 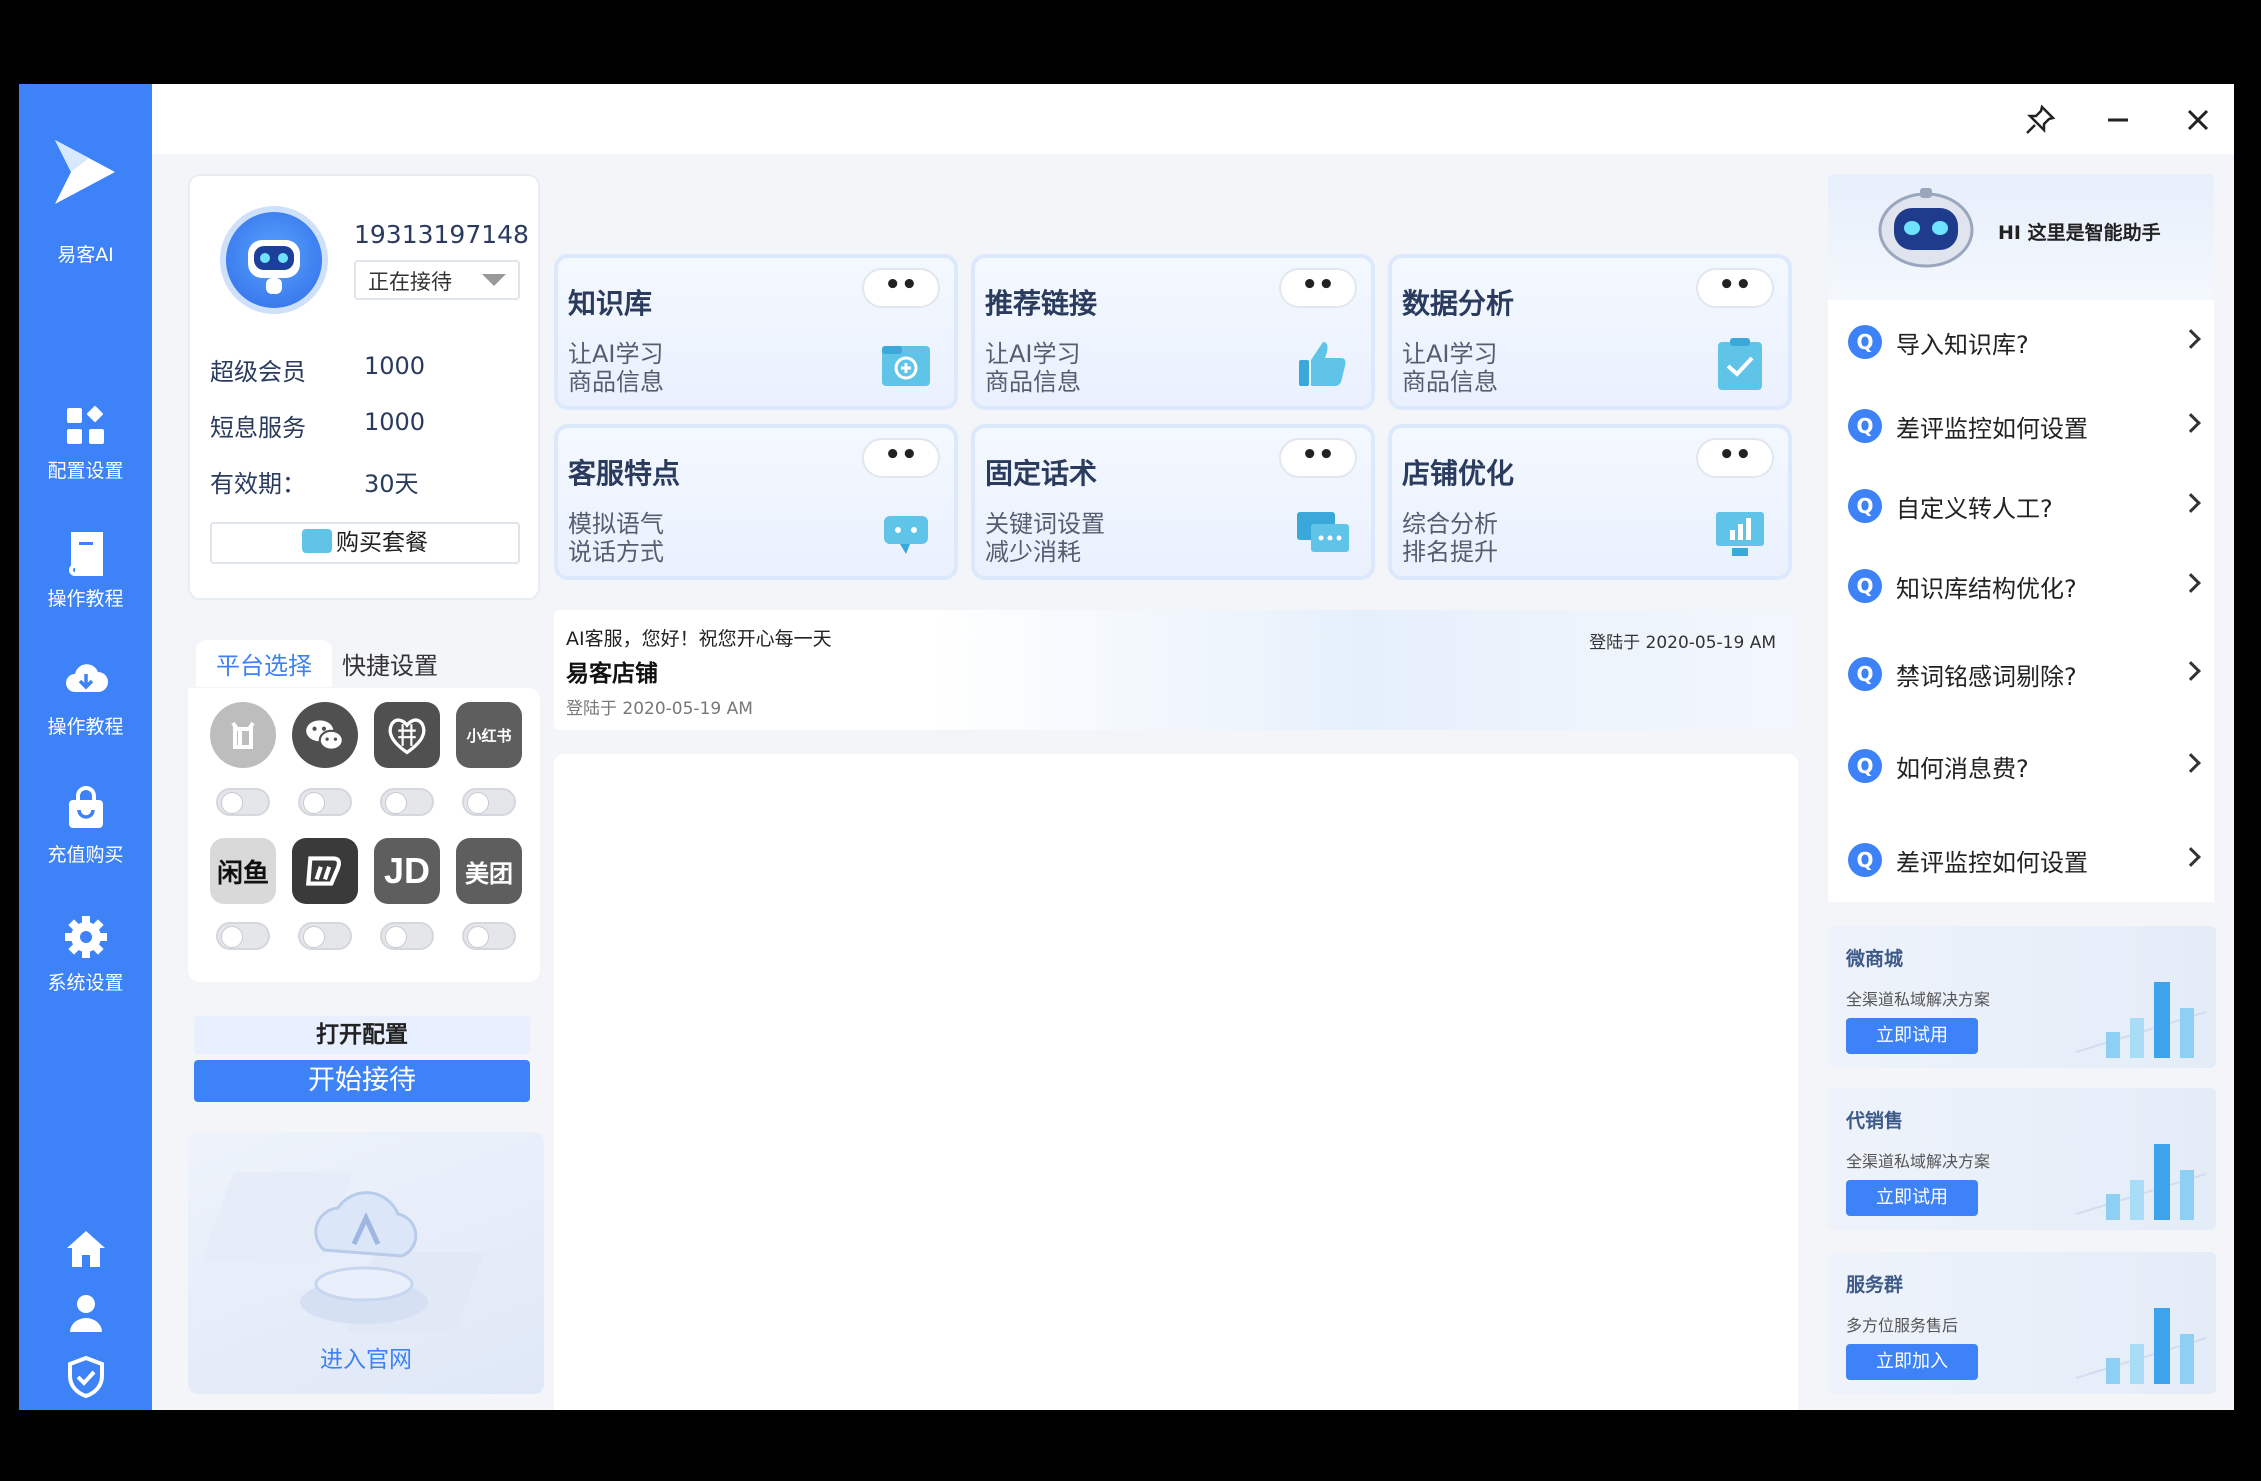 I want to click on info-label: 短息服务, so click(x=258, y=428).